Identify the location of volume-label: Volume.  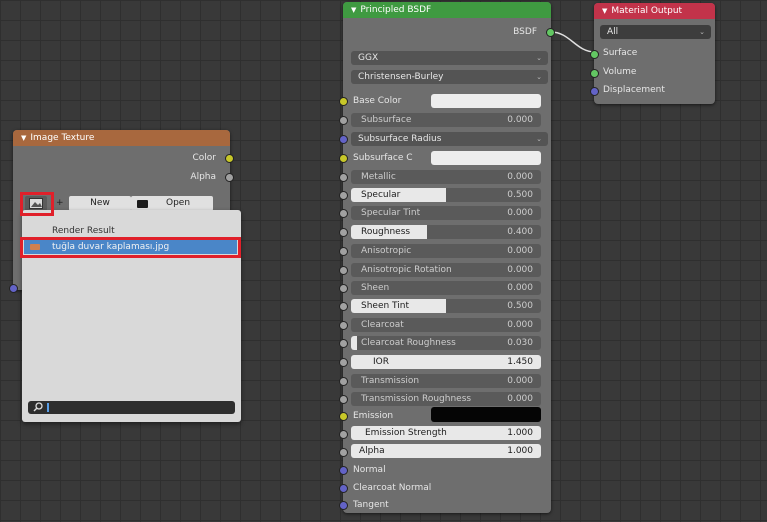
(620, 72).